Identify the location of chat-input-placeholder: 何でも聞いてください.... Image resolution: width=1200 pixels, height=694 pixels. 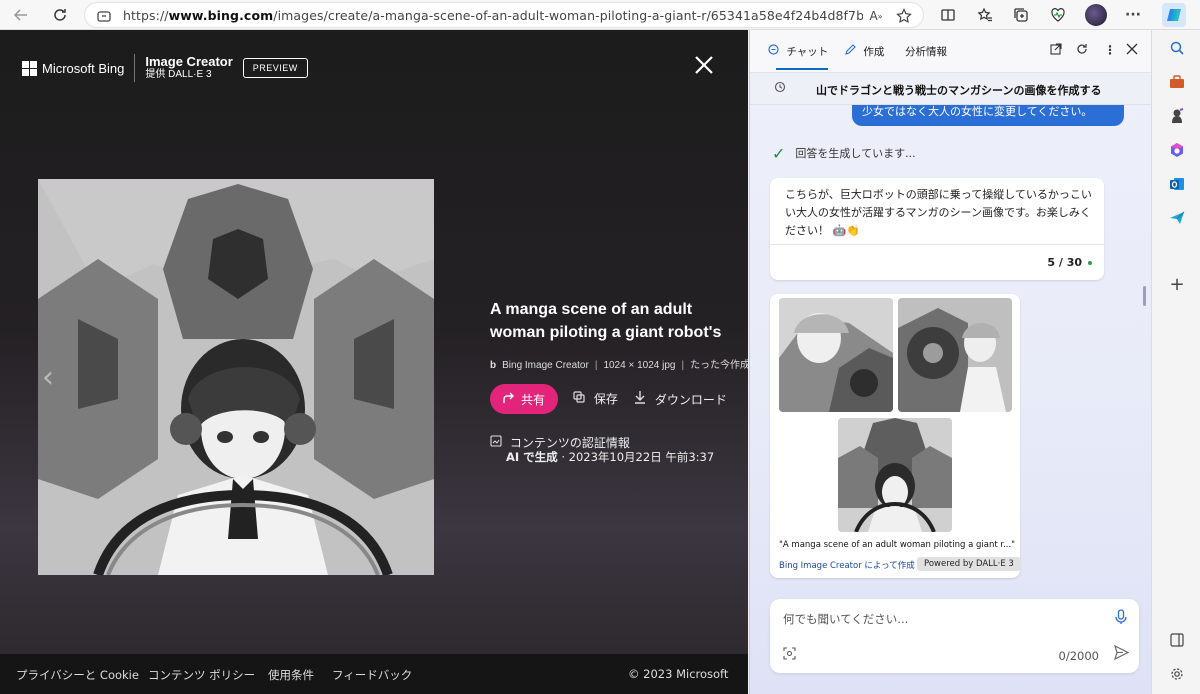
(845, 619).